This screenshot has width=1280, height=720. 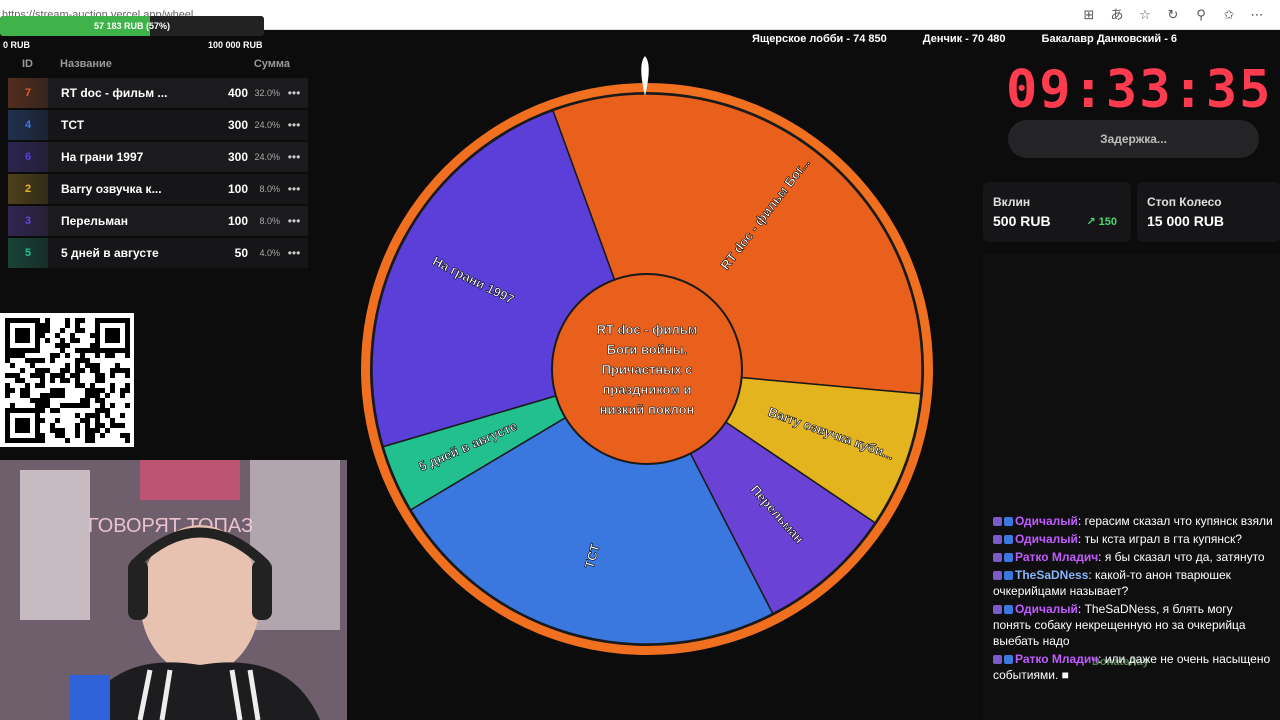 I want to click on lot-name: На грани 1997, so click(x=102, y=157).